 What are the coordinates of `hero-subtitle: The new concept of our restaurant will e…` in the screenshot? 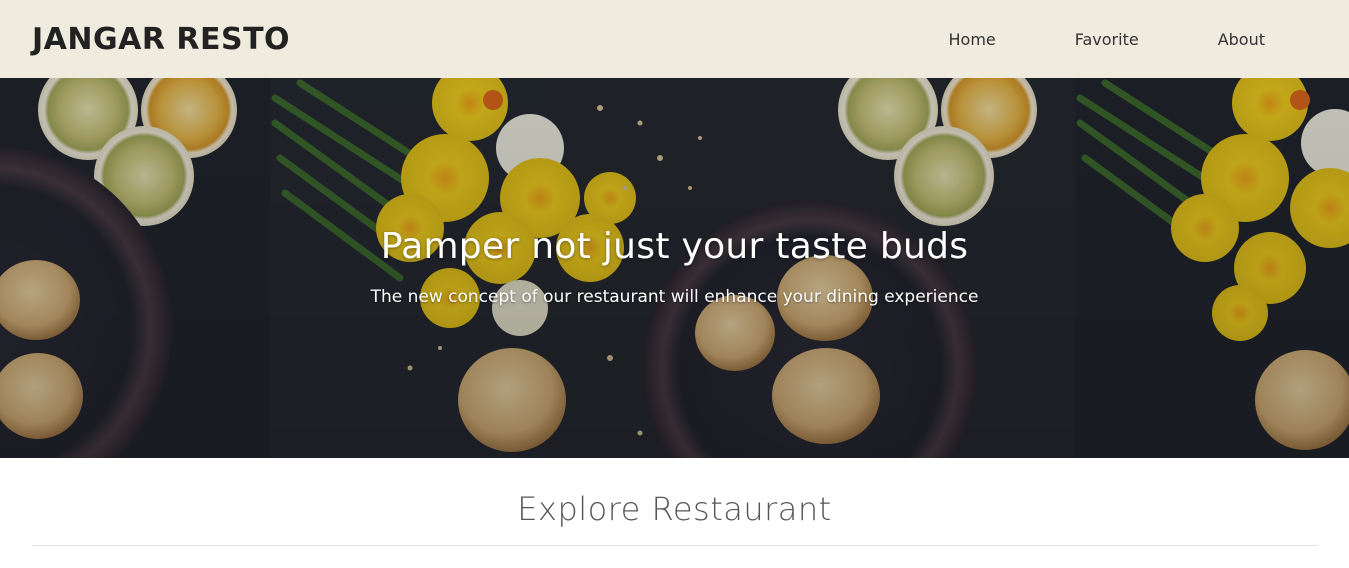 It's located at (674, 297).